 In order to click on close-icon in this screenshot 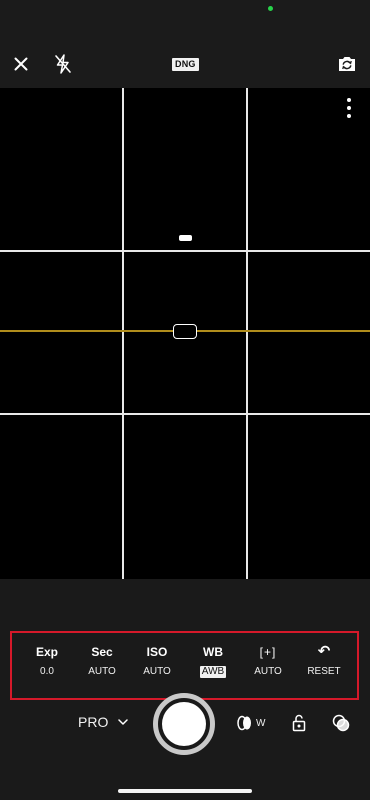, I will do `click(21, 64)`.